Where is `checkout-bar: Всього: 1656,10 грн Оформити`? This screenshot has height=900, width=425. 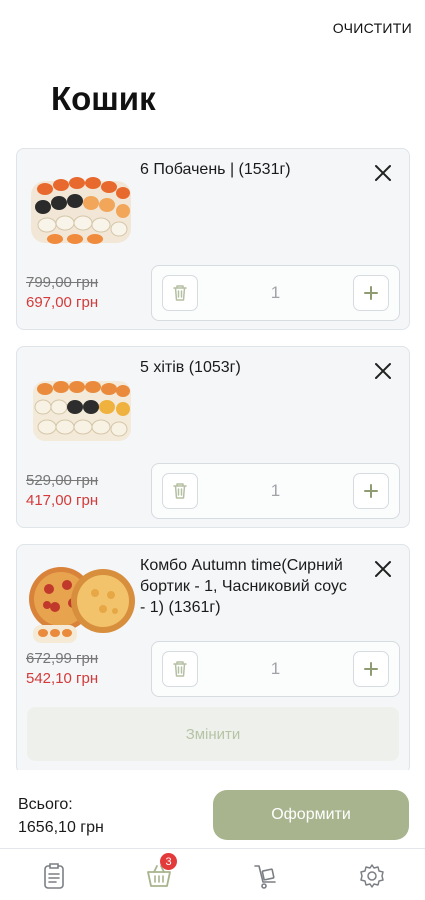
checkout-bar: Всього: 1656,10 грн Оформити is located at coordinates (212, 809).